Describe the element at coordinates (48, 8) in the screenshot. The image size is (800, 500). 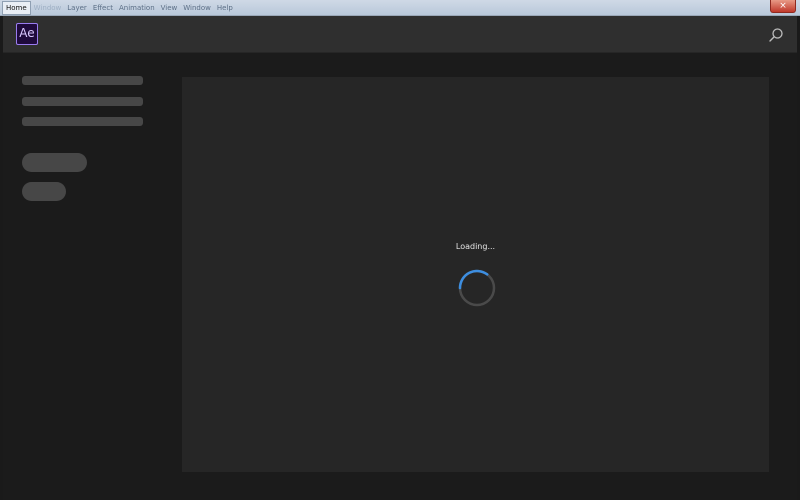
I see `menu-window: Window` at that location.